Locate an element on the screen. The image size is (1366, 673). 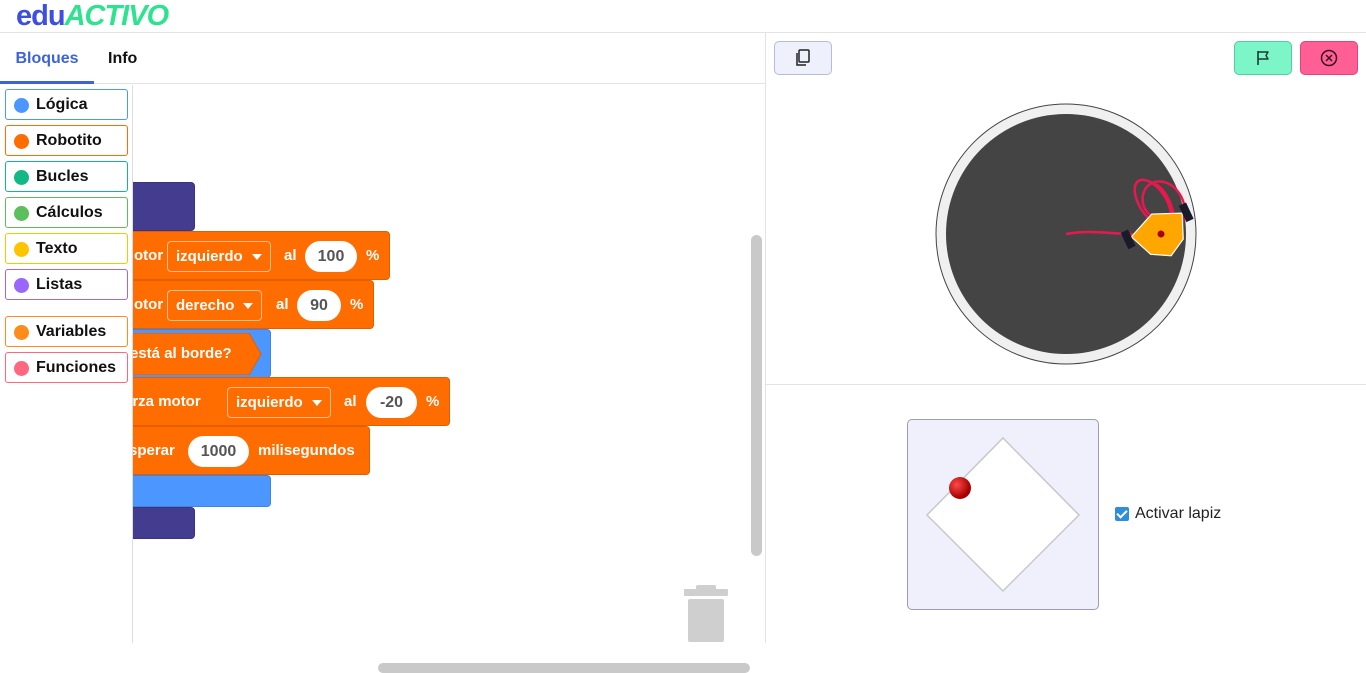
run-button is located at coordinates (1263, 58).